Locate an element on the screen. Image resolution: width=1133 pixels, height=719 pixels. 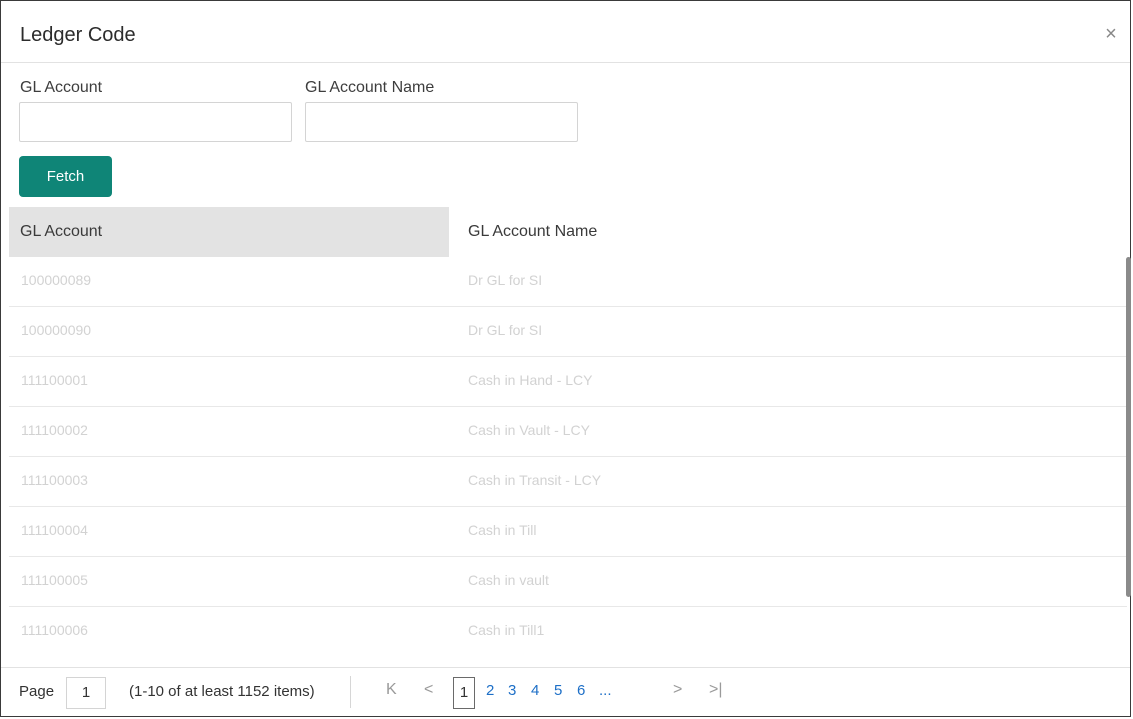
gl-account-cell: 111100006 is located at coordinates (54, 630).